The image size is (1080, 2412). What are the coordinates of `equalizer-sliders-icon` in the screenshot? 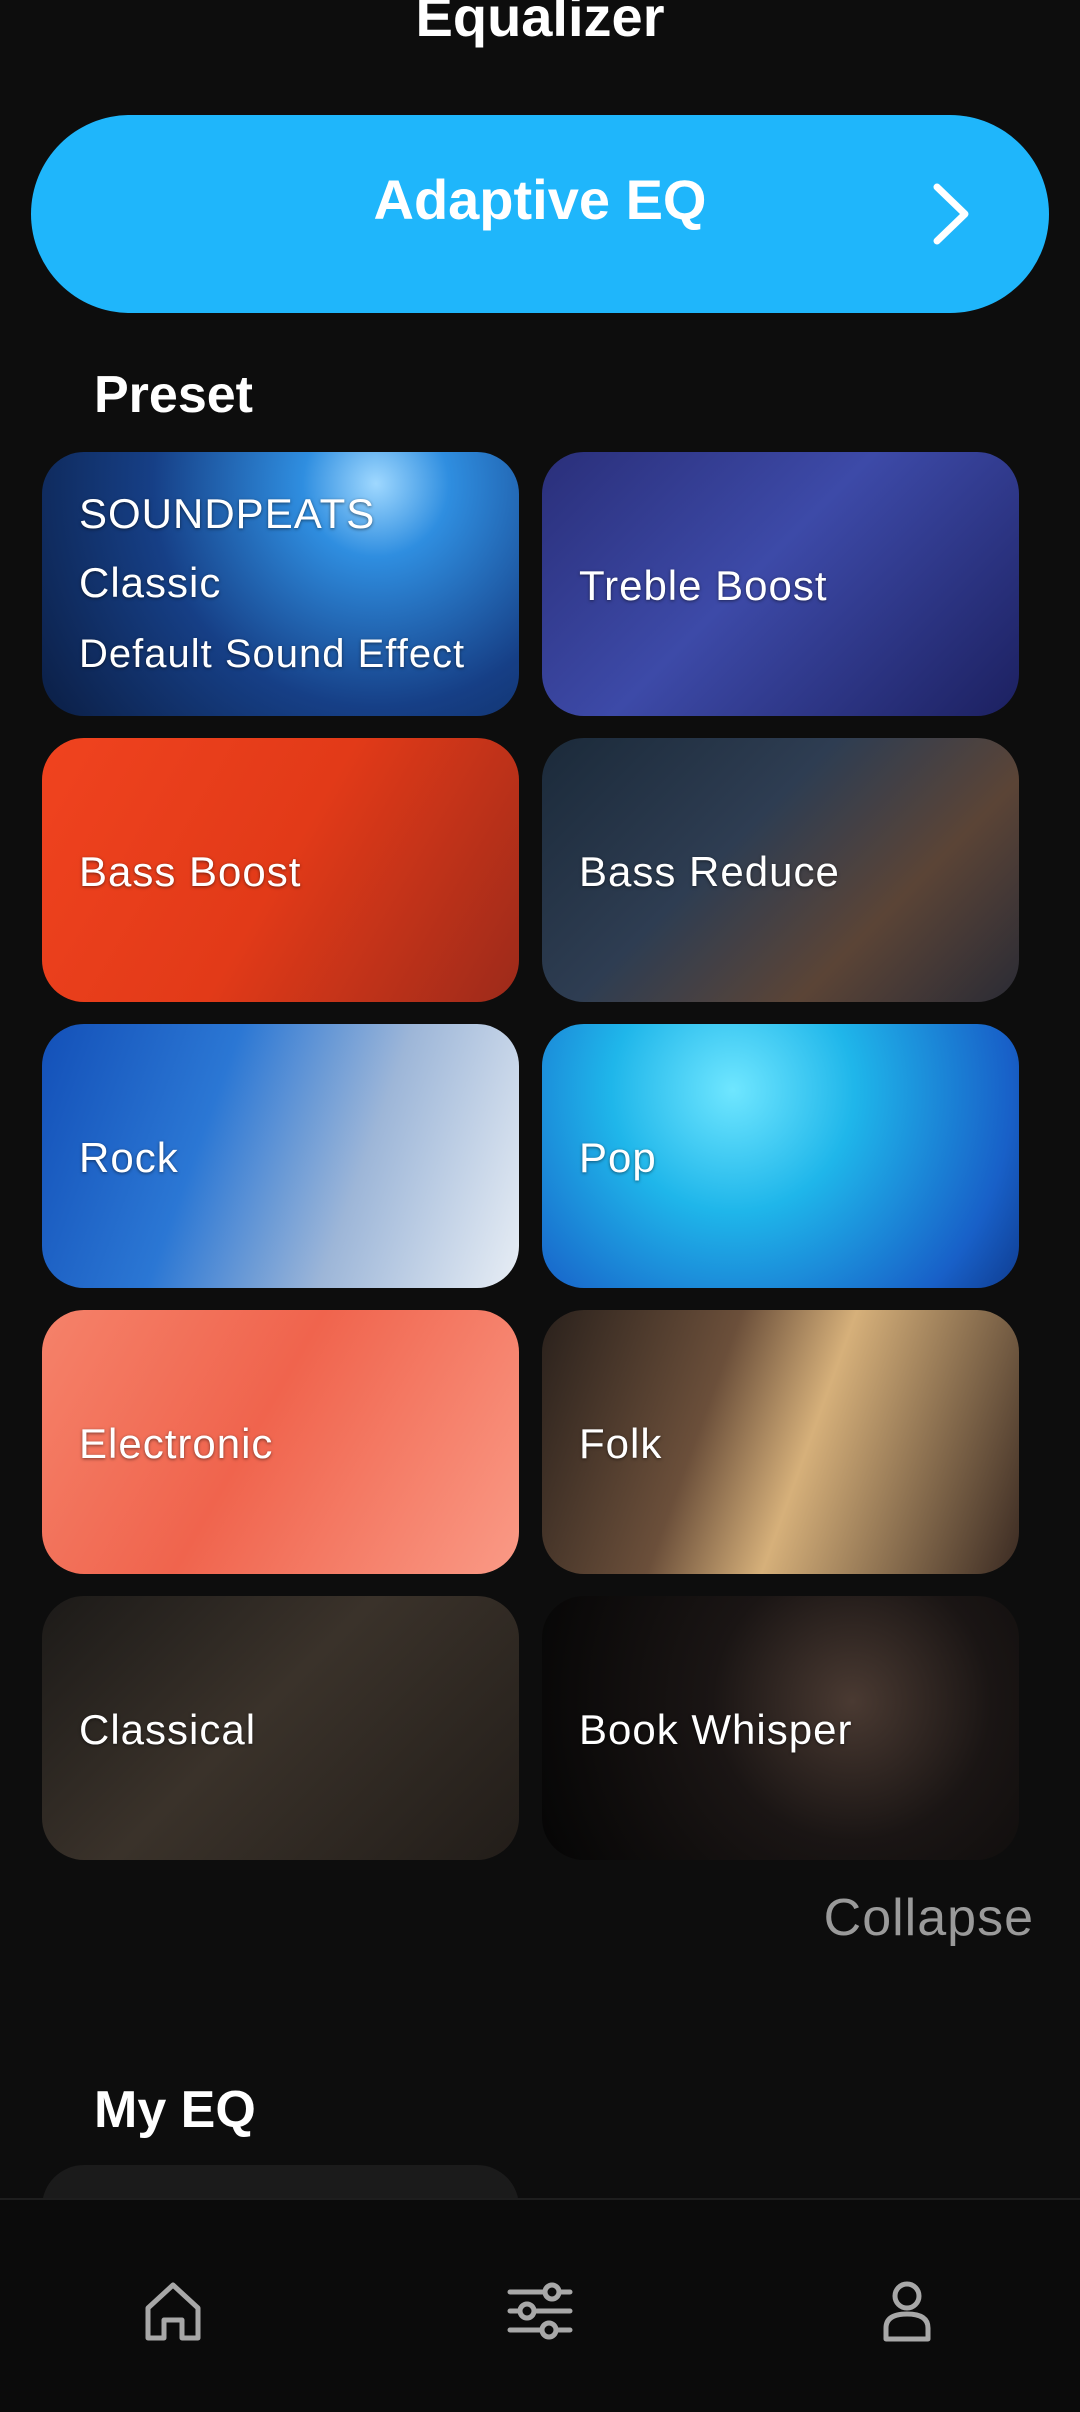 It's located at (540, 2311).